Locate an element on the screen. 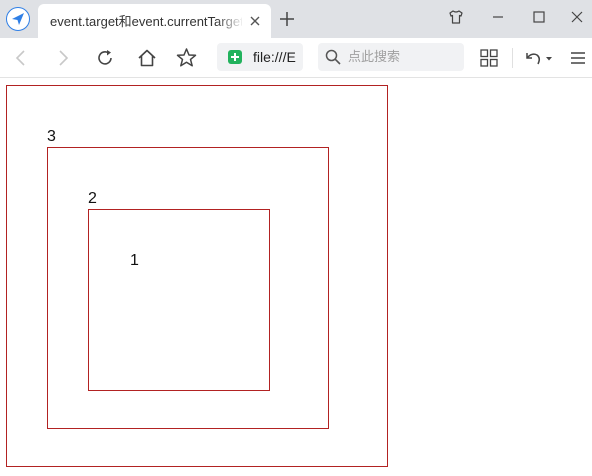  address-text: file:///E is located at coordinates (274, 57).